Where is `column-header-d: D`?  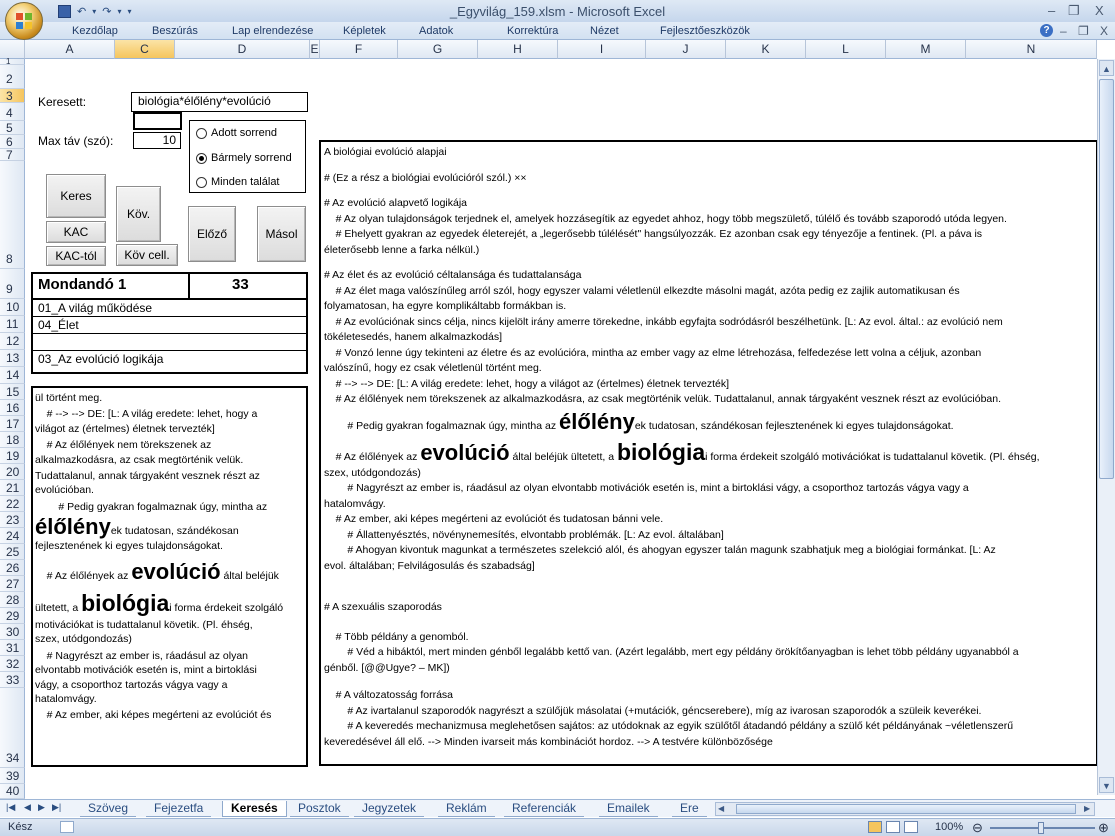
column-header-d: D is located at coordinates (242, 49).